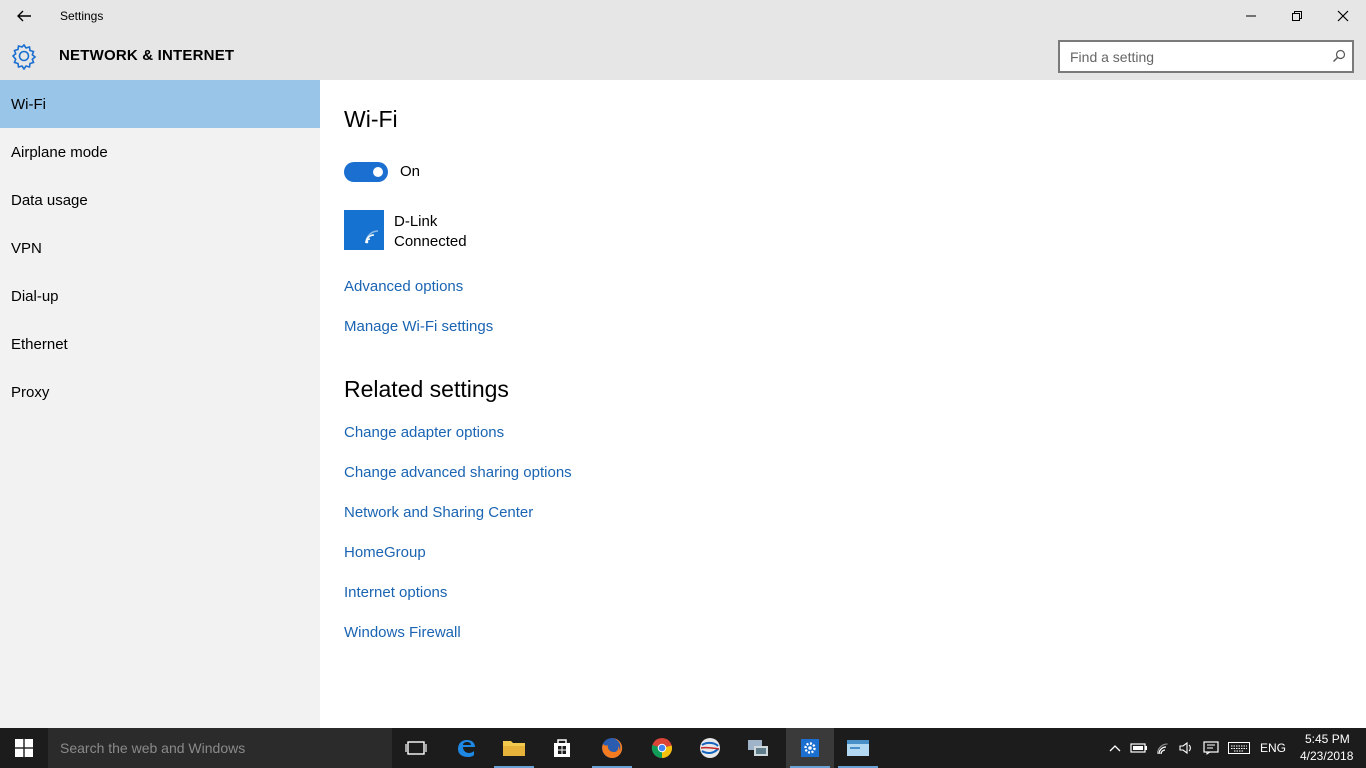  I want to click on taskbar-edge, so click(466, 748).